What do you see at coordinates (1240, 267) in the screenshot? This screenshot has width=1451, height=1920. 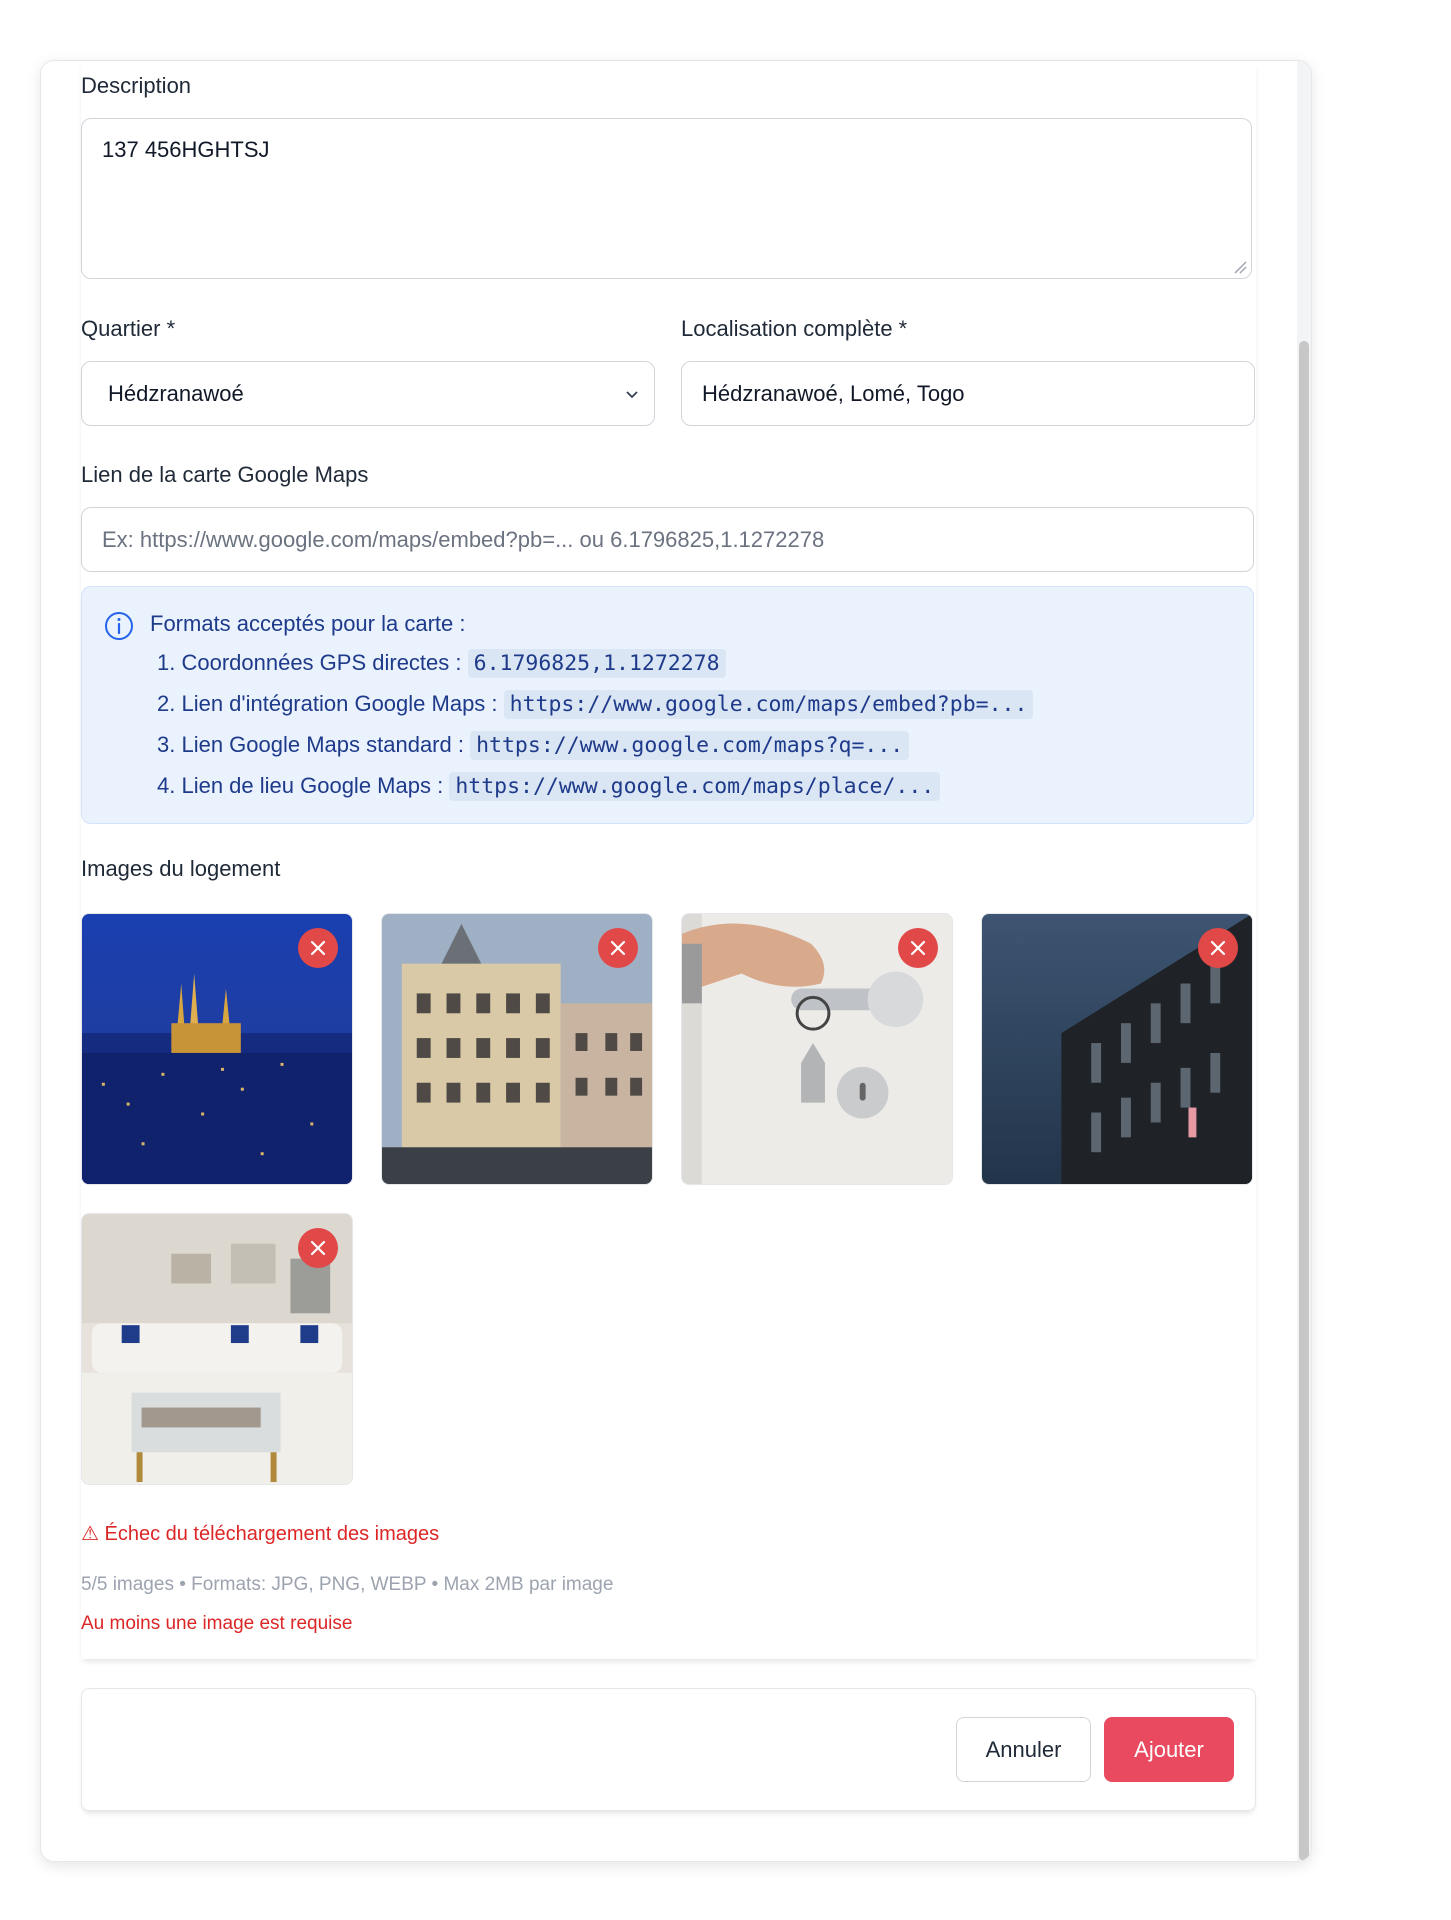 I see `resize-grip-icon` at bounding box center [1240, 267].